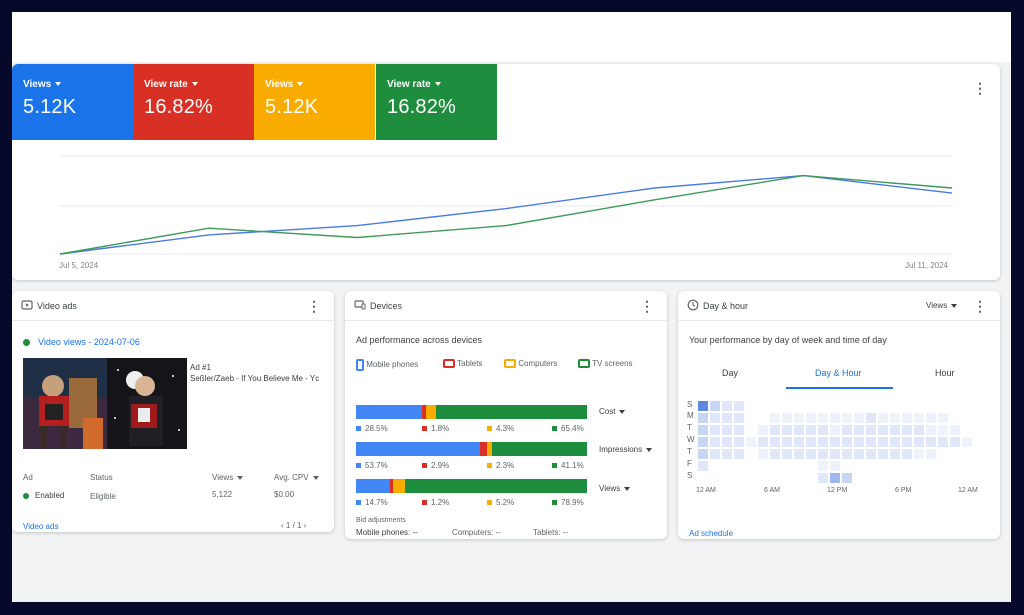  Describe the element at coordinates (358, 429) in the screenshot. I see `mobile-swatch` at that location.